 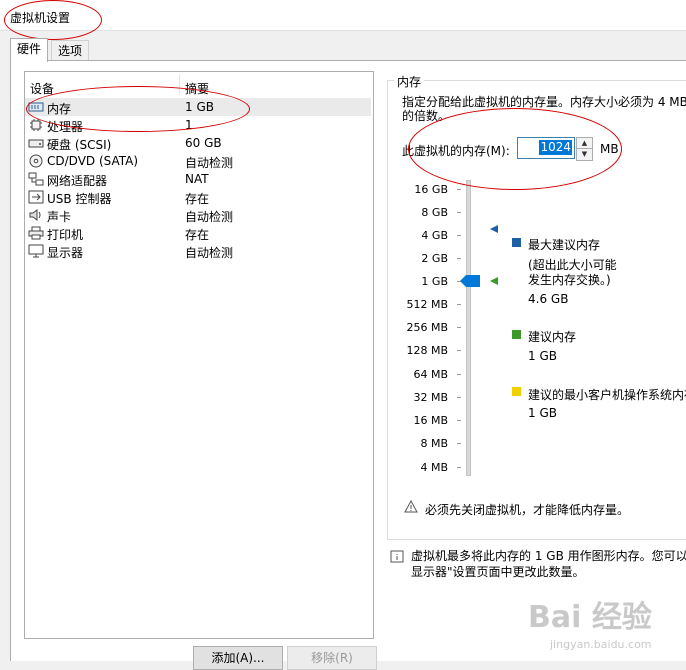 I want to click on sound-icon, so click(x=35, y=215).